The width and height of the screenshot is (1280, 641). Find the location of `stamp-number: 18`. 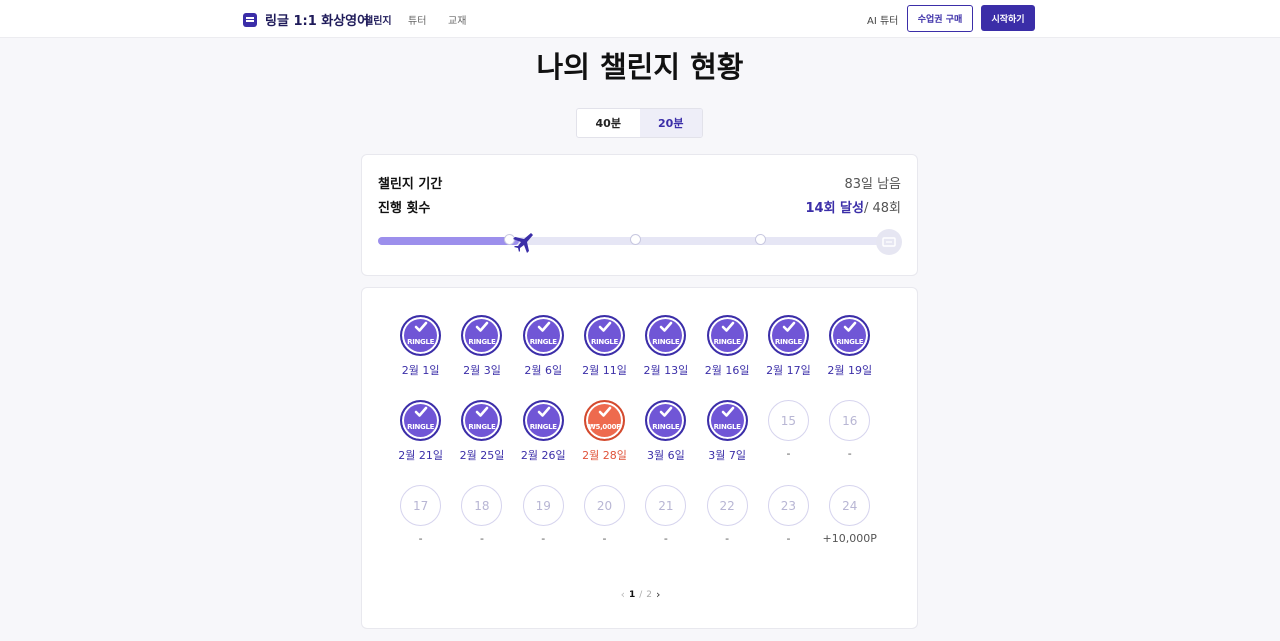

stamp-number: 18 is located at coordinates (482, 505).